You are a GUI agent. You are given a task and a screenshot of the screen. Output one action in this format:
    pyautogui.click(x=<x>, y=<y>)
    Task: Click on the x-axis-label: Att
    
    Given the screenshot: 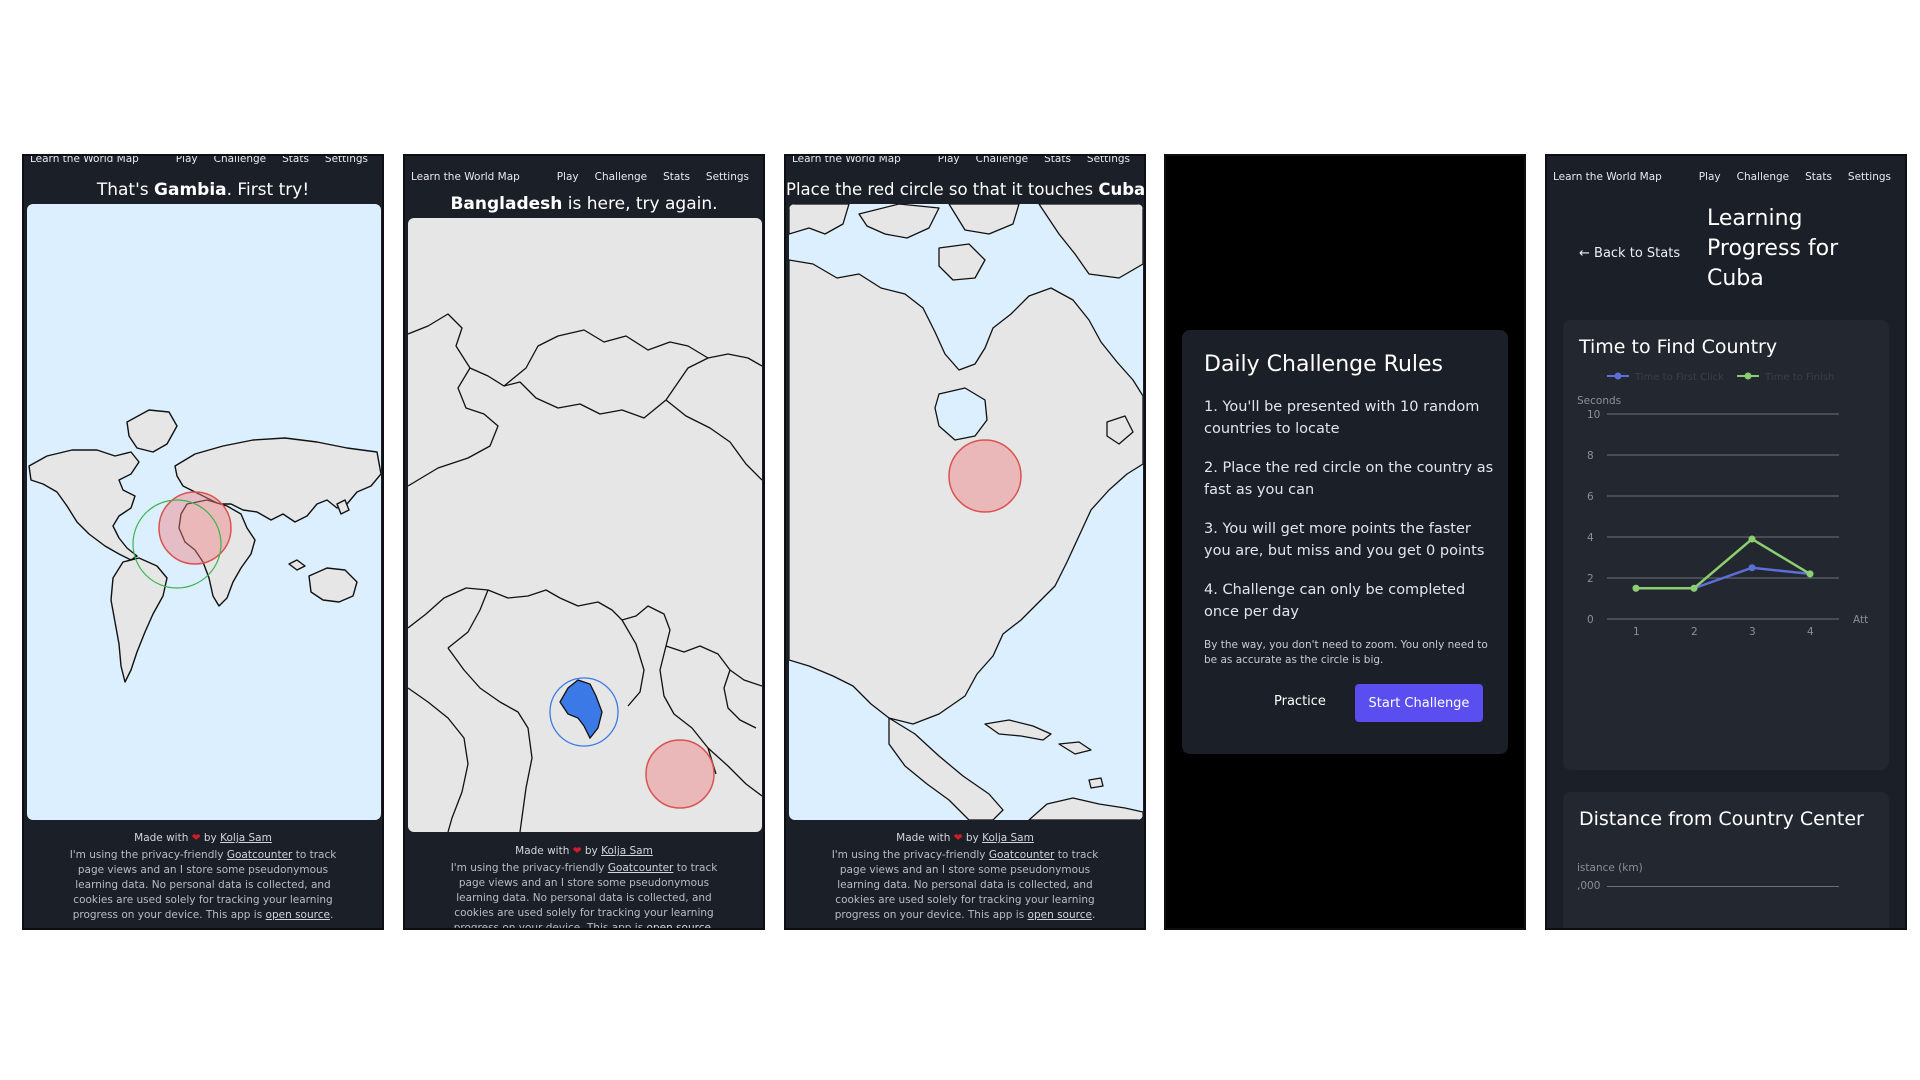 What is the action you would take?
    pyautogui.click(x=1860, y=620)
    